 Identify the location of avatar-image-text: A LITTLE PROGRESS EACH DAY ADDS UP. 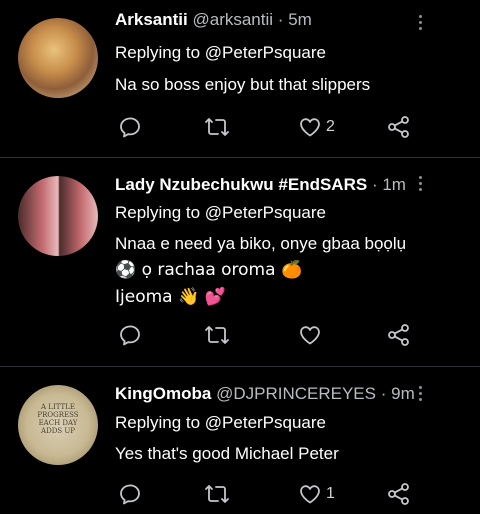
(58, 419).